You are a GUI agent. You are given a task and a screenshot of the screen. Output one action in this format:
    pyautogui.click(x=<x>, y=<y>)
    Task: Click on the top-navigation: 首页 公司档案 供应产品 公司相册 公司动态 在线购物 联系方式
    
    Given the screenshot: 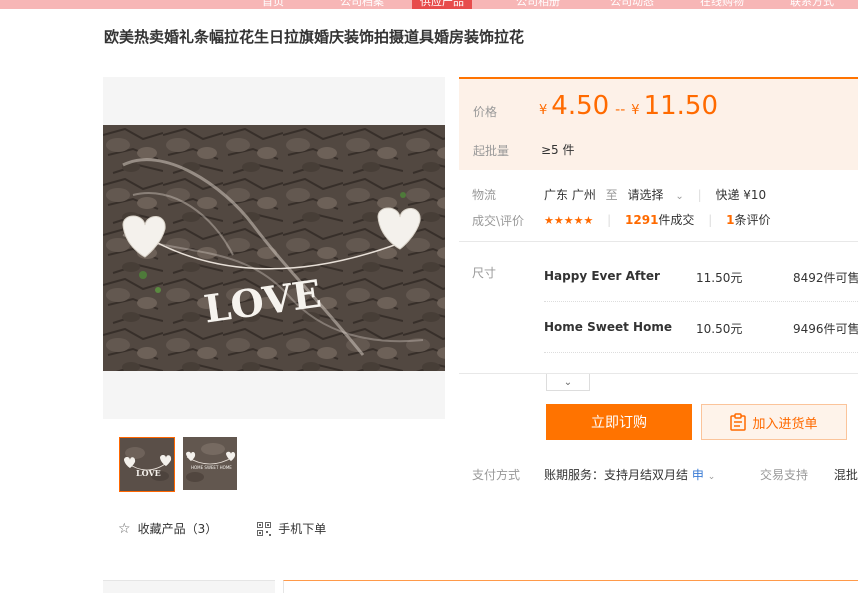 What is the action you would take?
    pyautogui.click(x=429, y=4)
    